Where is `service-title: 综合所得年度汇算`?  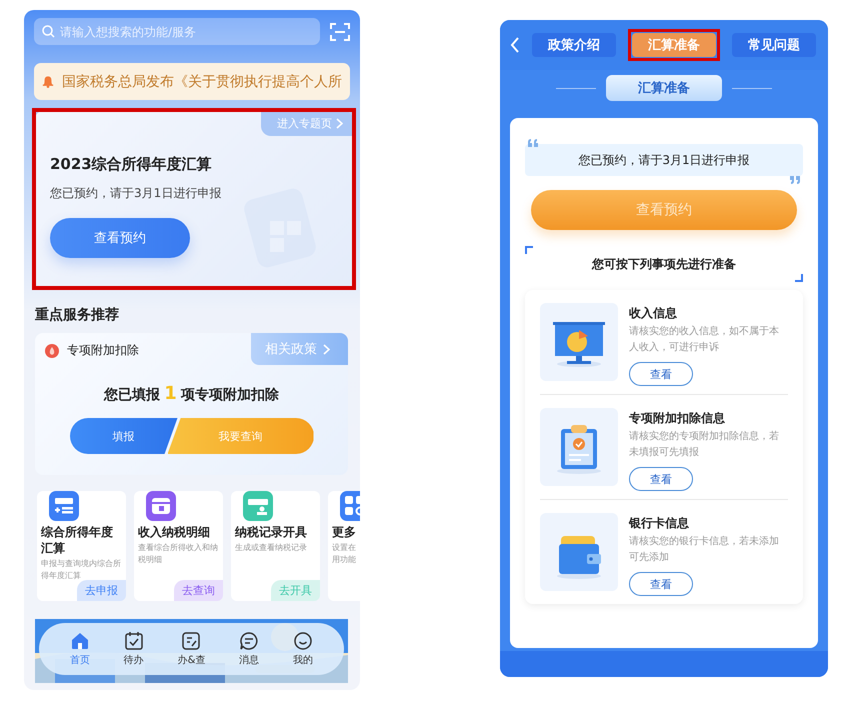 service-title: 综合所得年度汇算 is located at coordinates (77, 540).